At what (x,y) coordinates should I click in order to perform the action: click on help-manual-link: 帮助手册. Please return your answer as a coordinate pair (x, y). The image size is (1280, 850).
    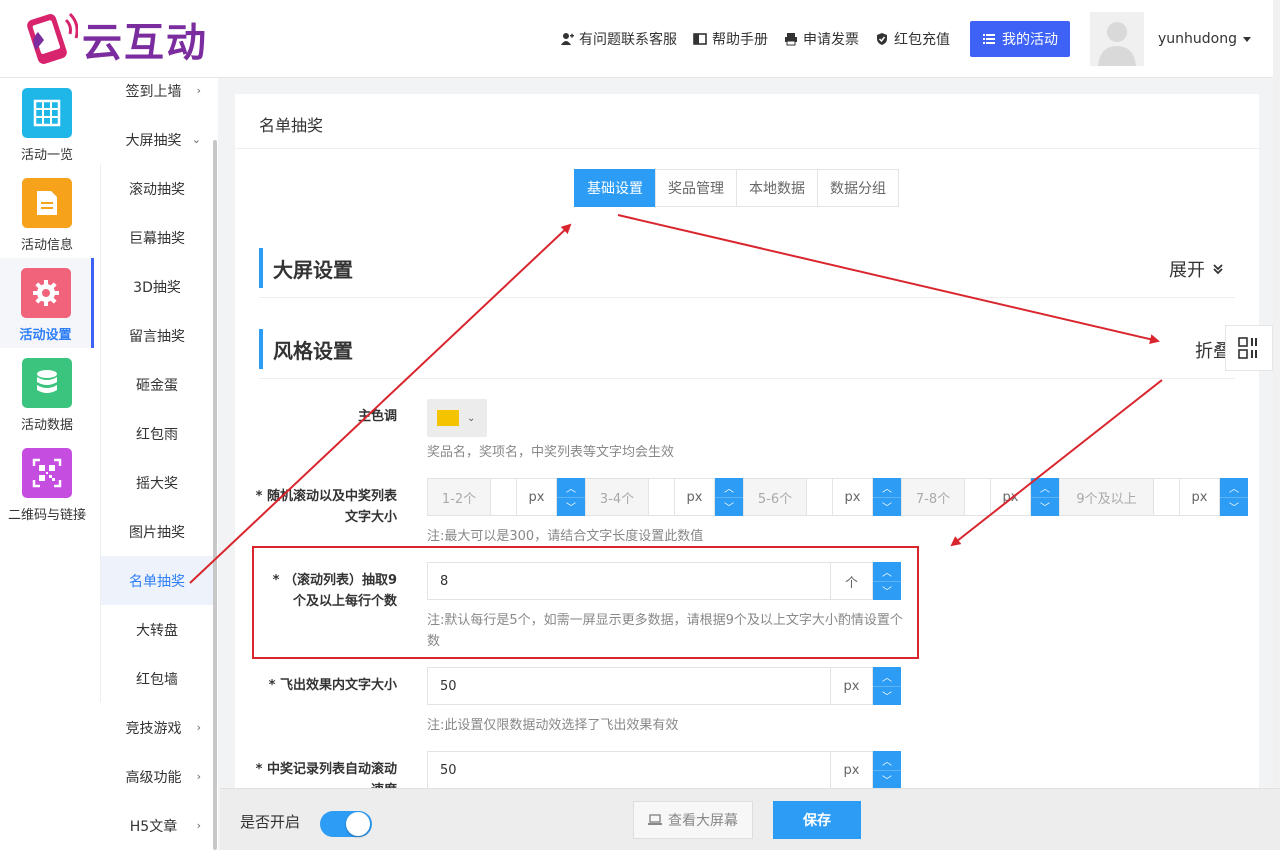
    Looking at the image, I should click on (730, 39).